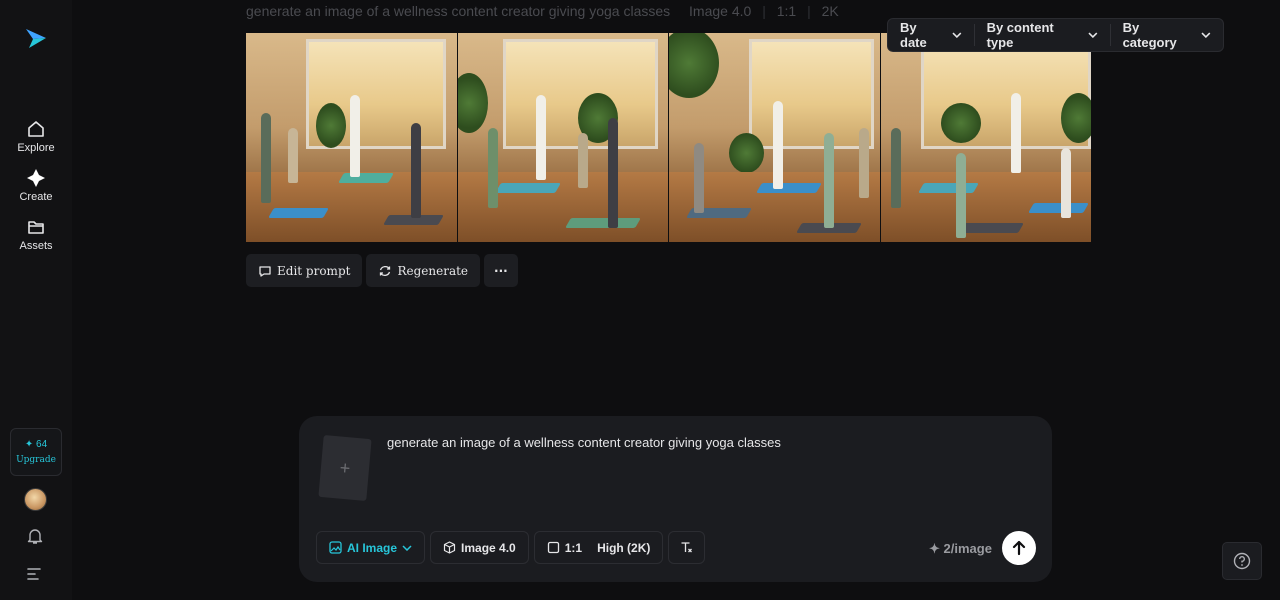 The height and width of the screenshot is (600, 1280). Describe the element at coordinates (36, 38) in the screenshot. I see `logo-icon` at that location.